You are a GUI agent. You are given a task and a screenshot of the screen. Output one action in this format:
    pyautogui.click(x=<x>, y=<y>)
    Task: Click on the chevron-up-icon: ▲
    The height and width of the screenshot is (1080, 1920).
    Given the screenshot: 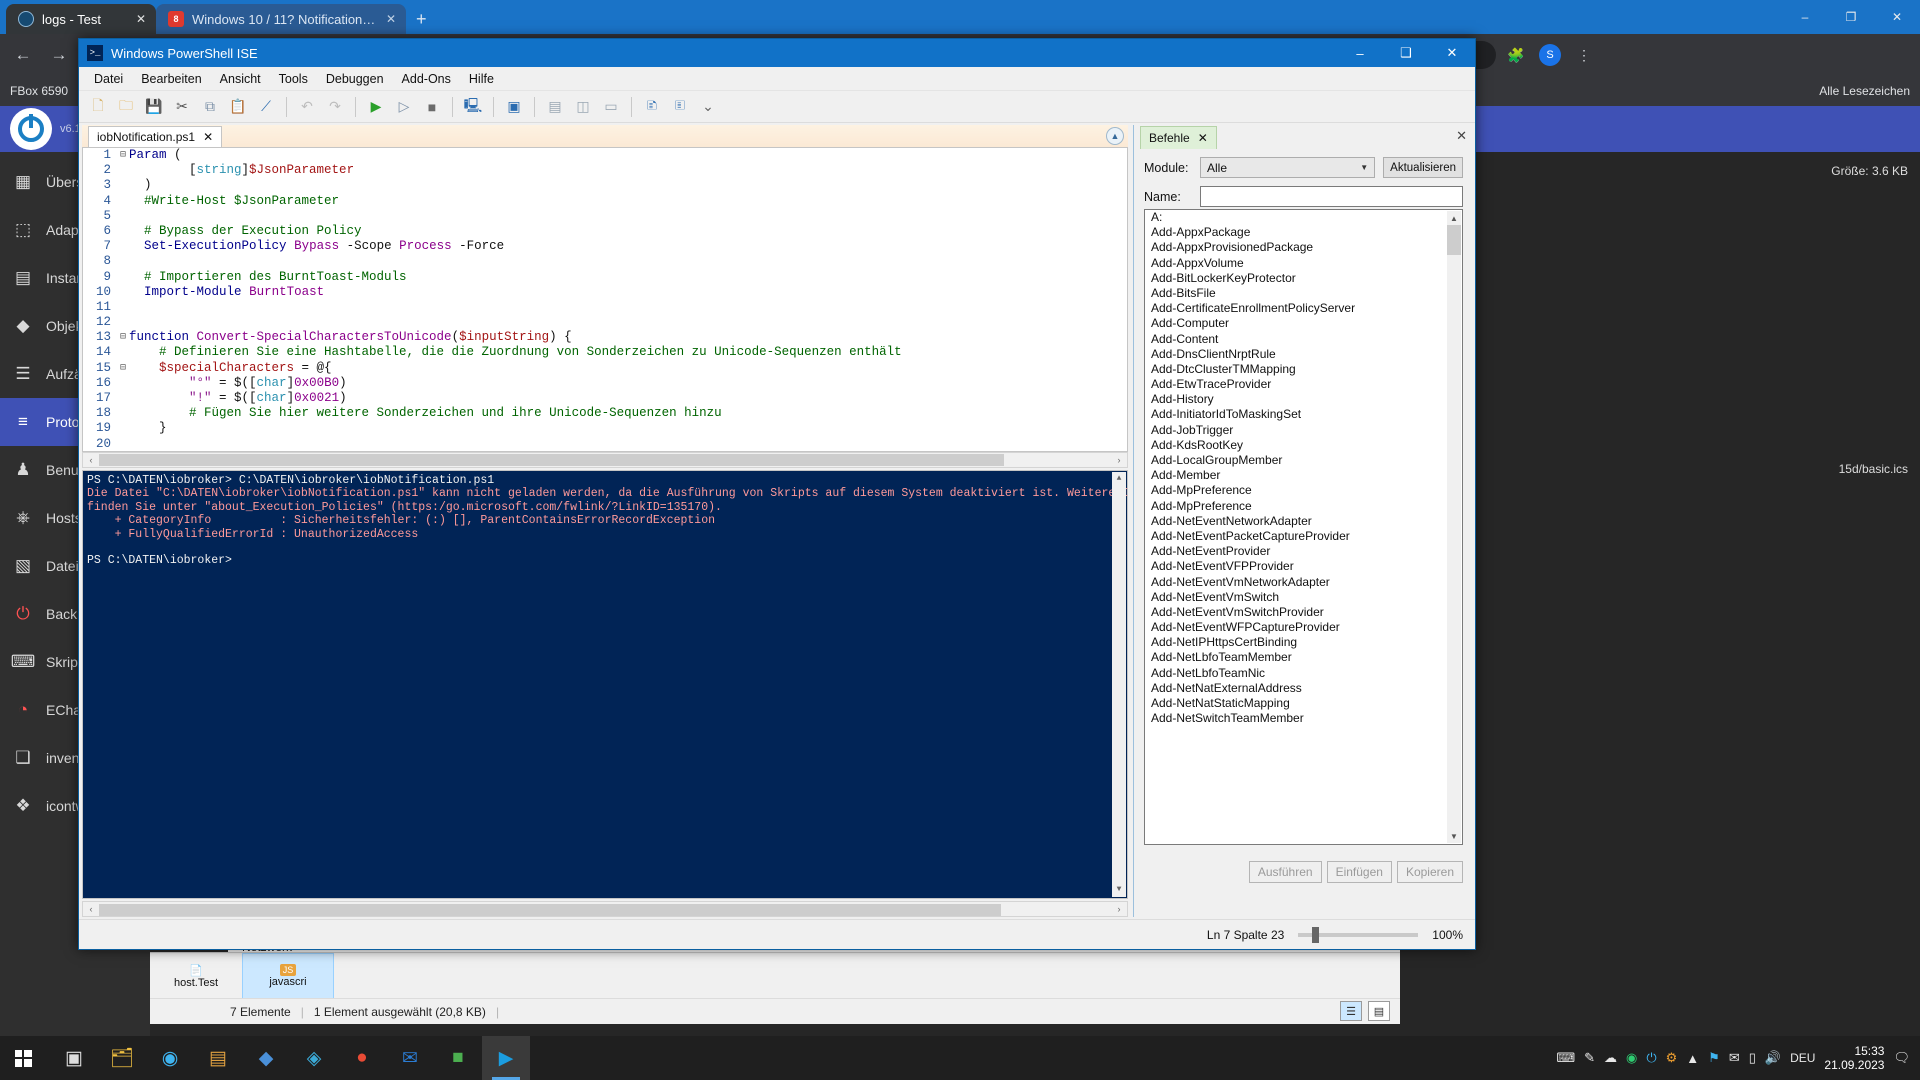 What is the action you would take?
    pyautogui.click(x=1115, y=136)
    